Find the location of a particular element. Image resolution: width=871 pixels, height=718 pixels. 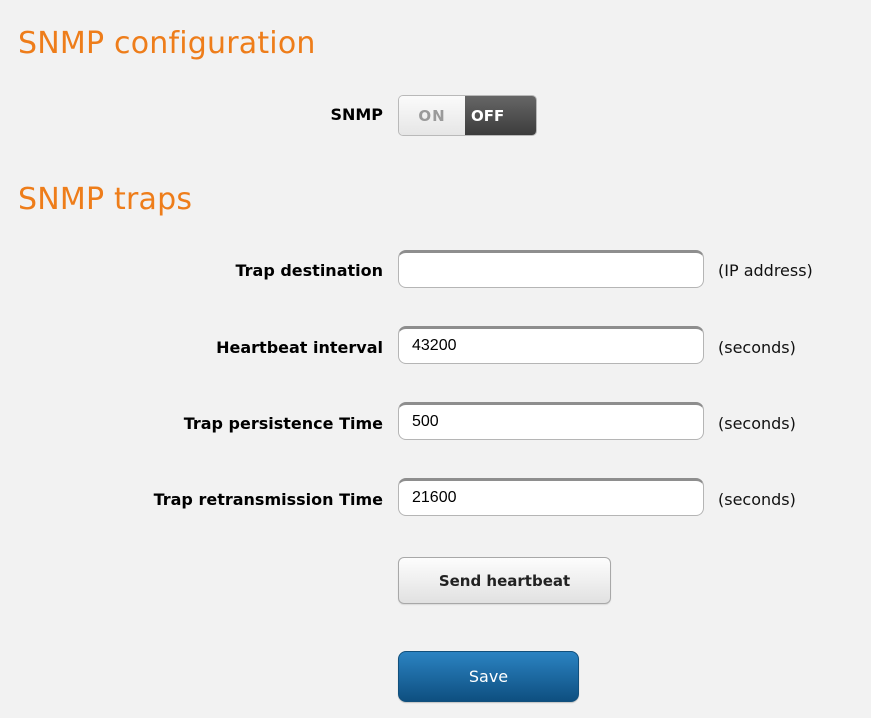

snmp-toggle-off: OFF is located at coordinates (500, 115).